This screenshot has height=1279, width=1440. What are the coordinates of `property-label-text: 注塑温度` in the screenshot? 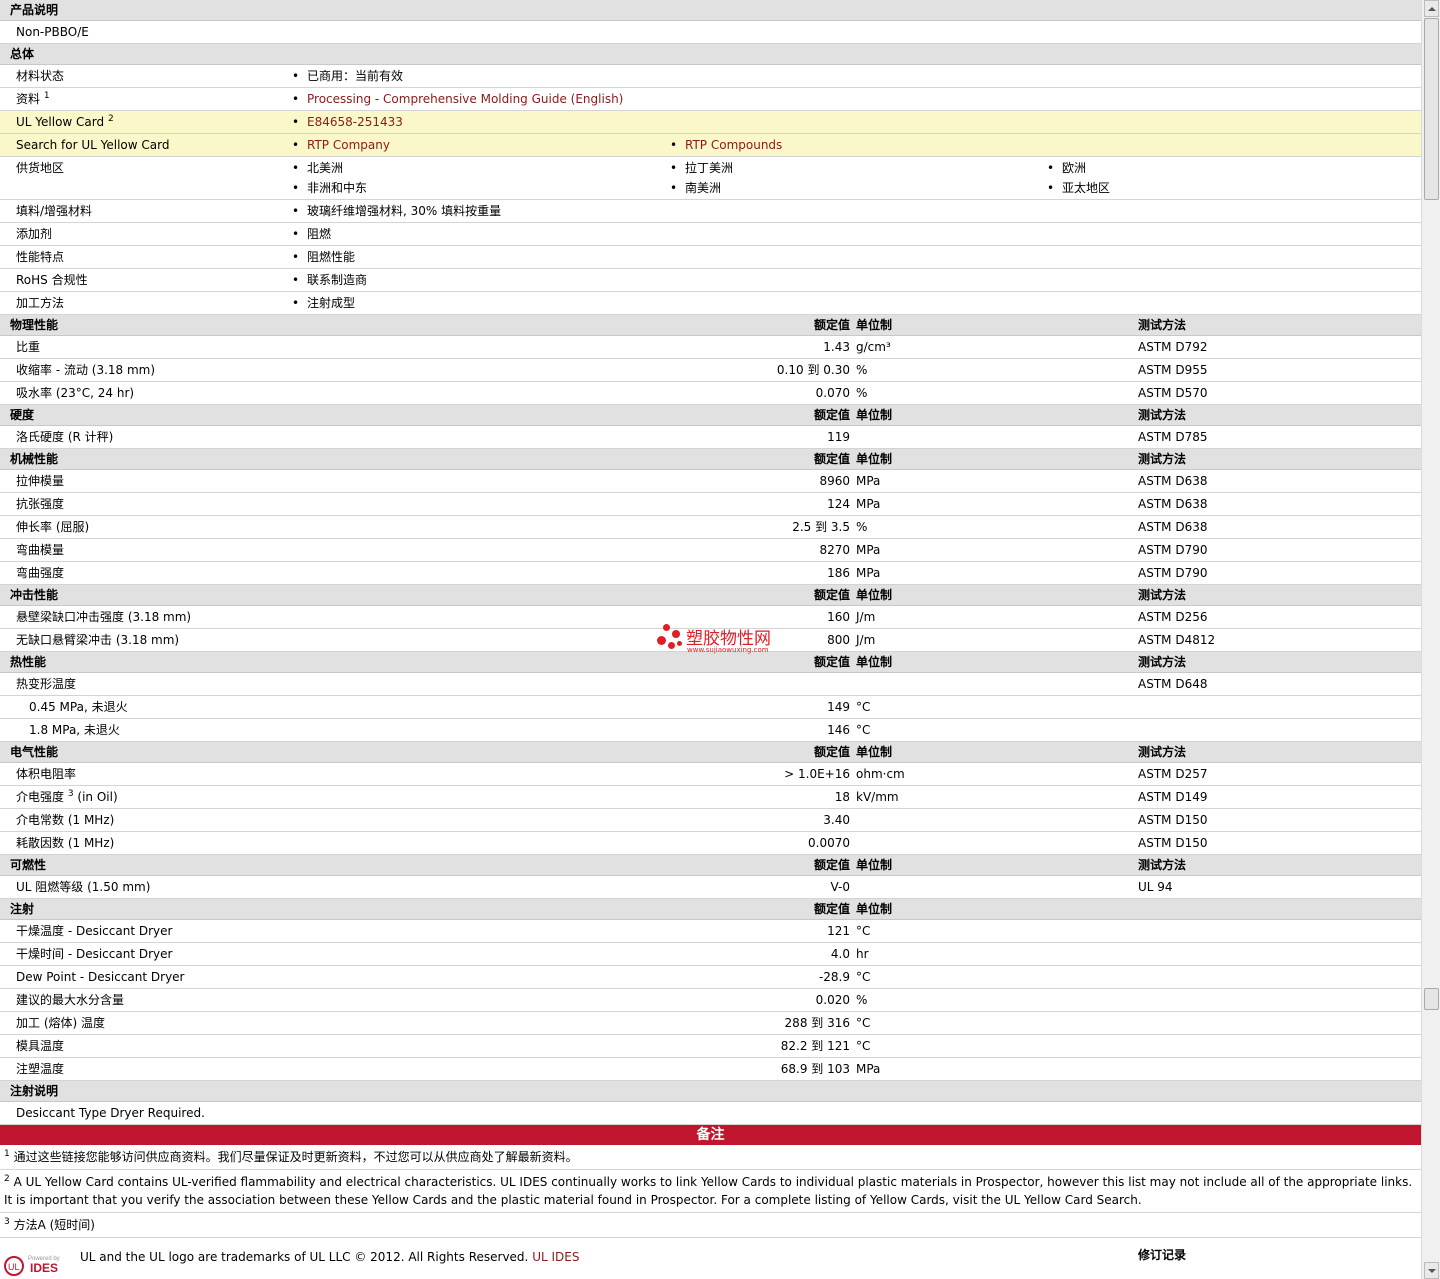 It's located at (40, 1069).